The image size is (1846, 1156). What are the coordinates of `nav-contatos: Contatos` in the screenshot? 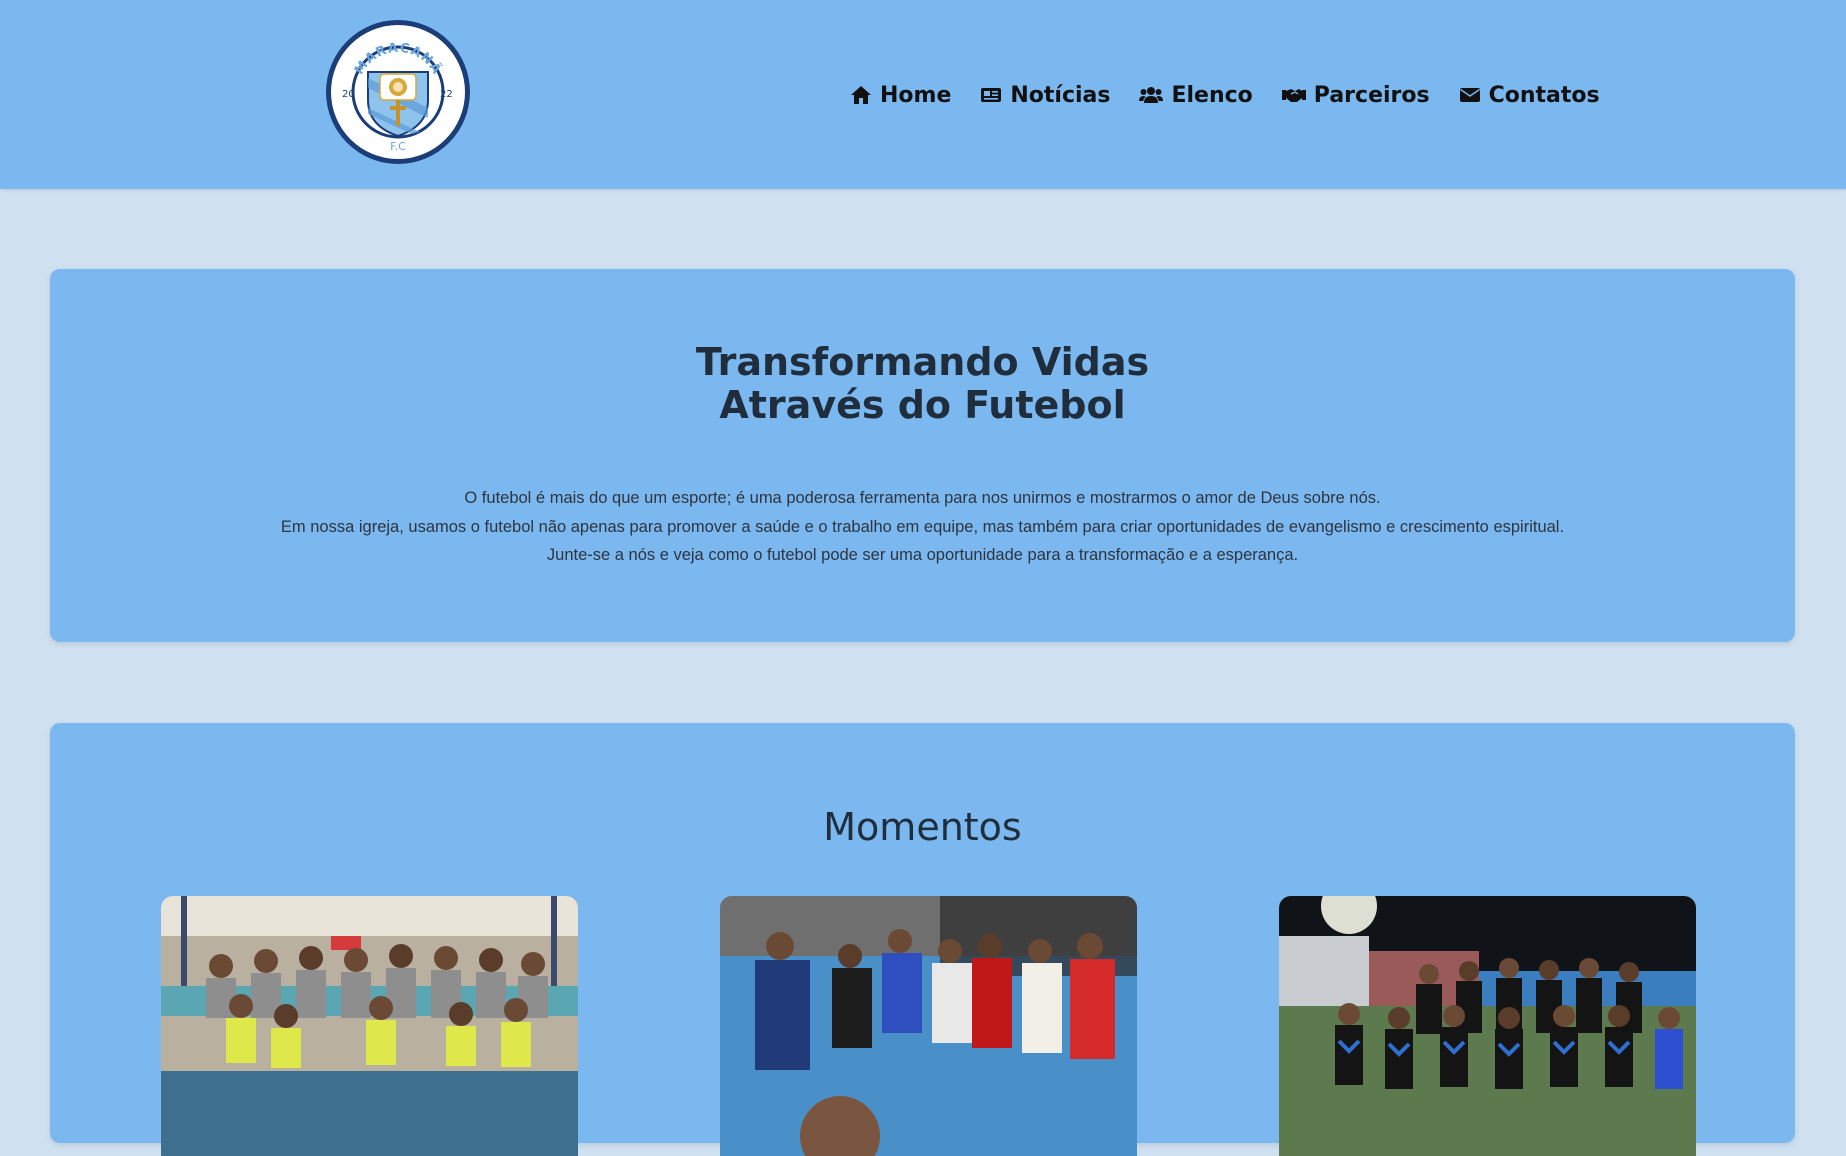 It's located at (1529, 95).